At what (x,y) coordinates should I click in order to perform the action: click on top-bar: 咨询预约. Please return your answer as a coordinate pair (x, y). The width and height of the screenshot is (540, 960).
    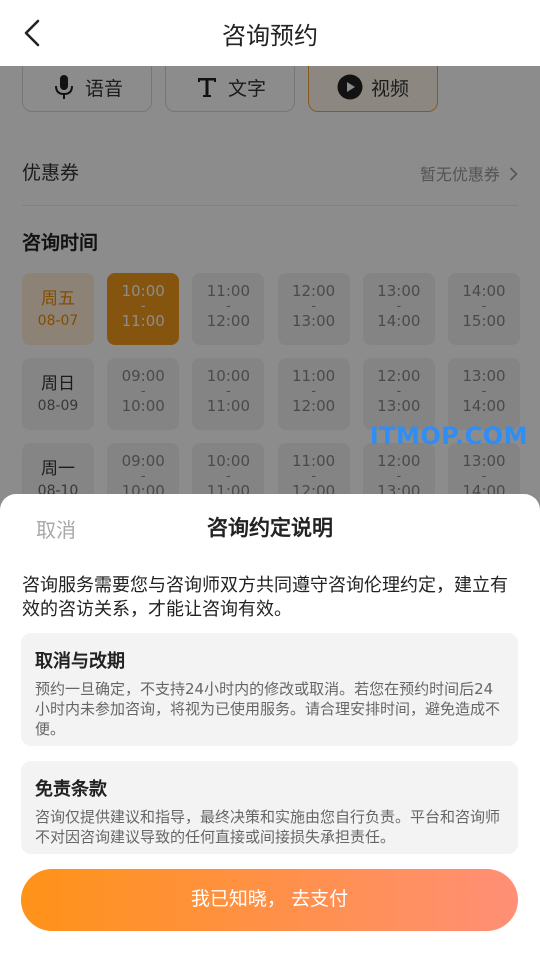
    Looking at the image, I should click on (270, 33).